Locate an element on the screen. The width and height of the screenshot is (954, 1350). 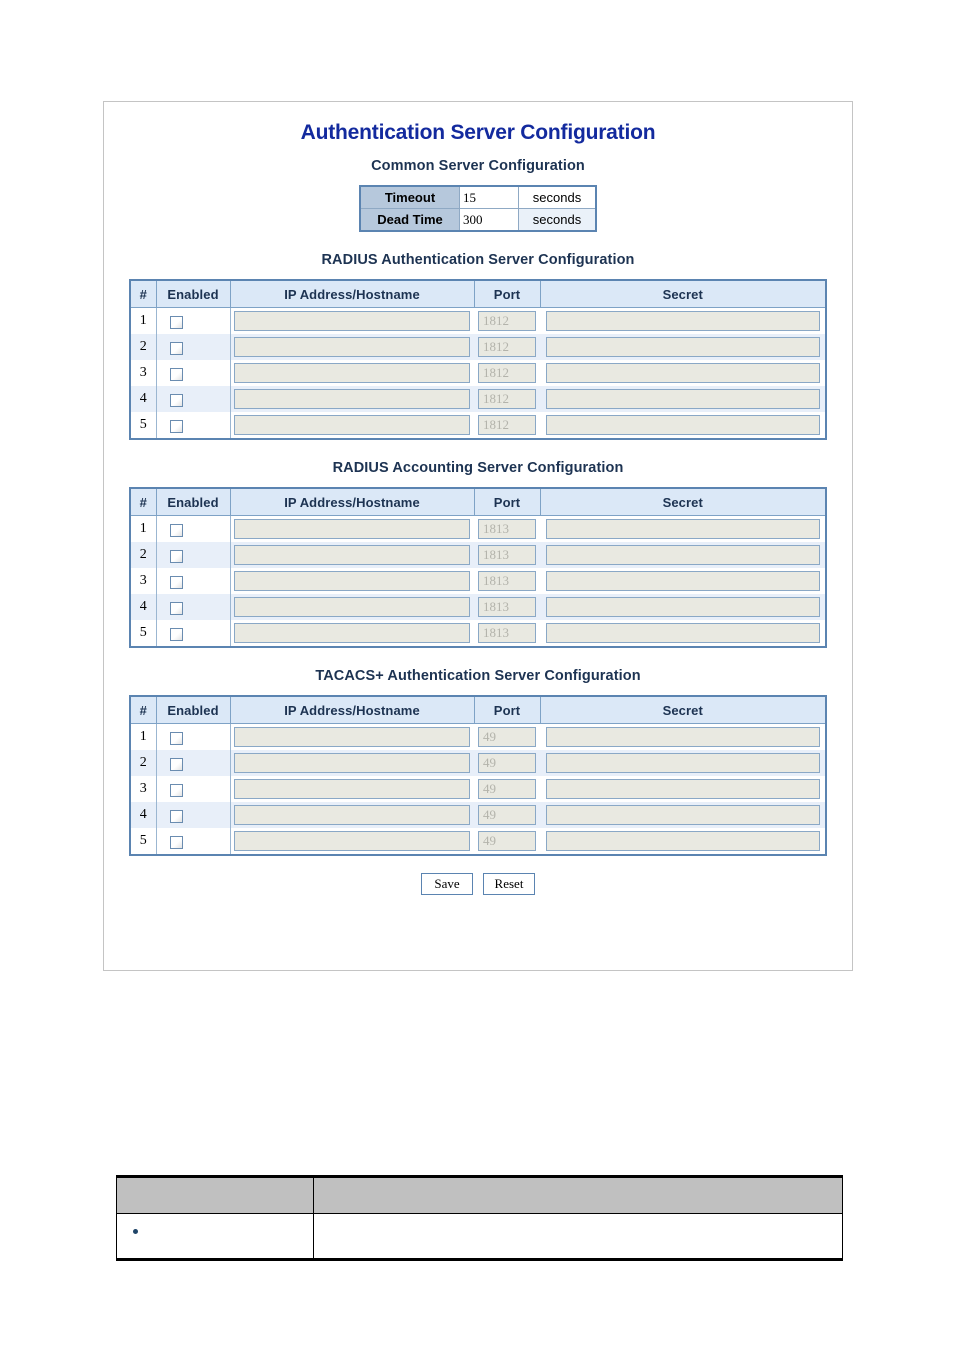
doc-table-header-cell is located at coordinates (578, 1194).